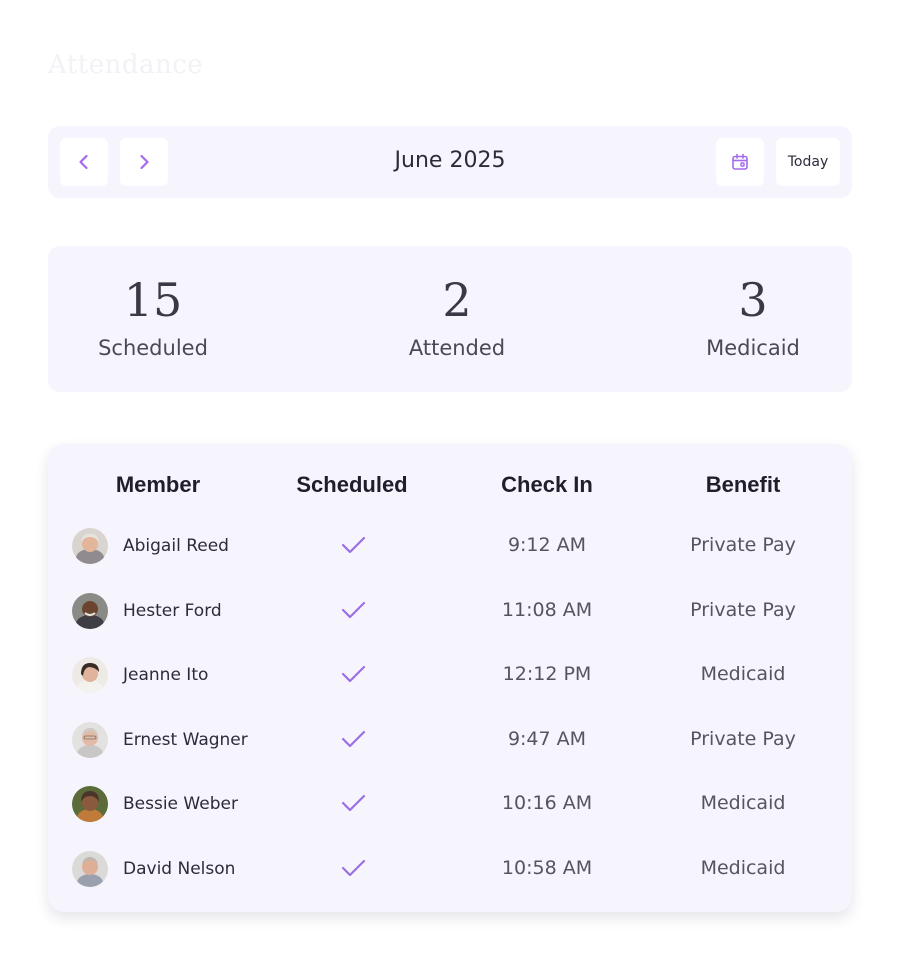 The image size is (900, 960). Describe the element at coordinates (547, 803) in the screenshot. I see `check-in-time: 10:16 AM` at that location.